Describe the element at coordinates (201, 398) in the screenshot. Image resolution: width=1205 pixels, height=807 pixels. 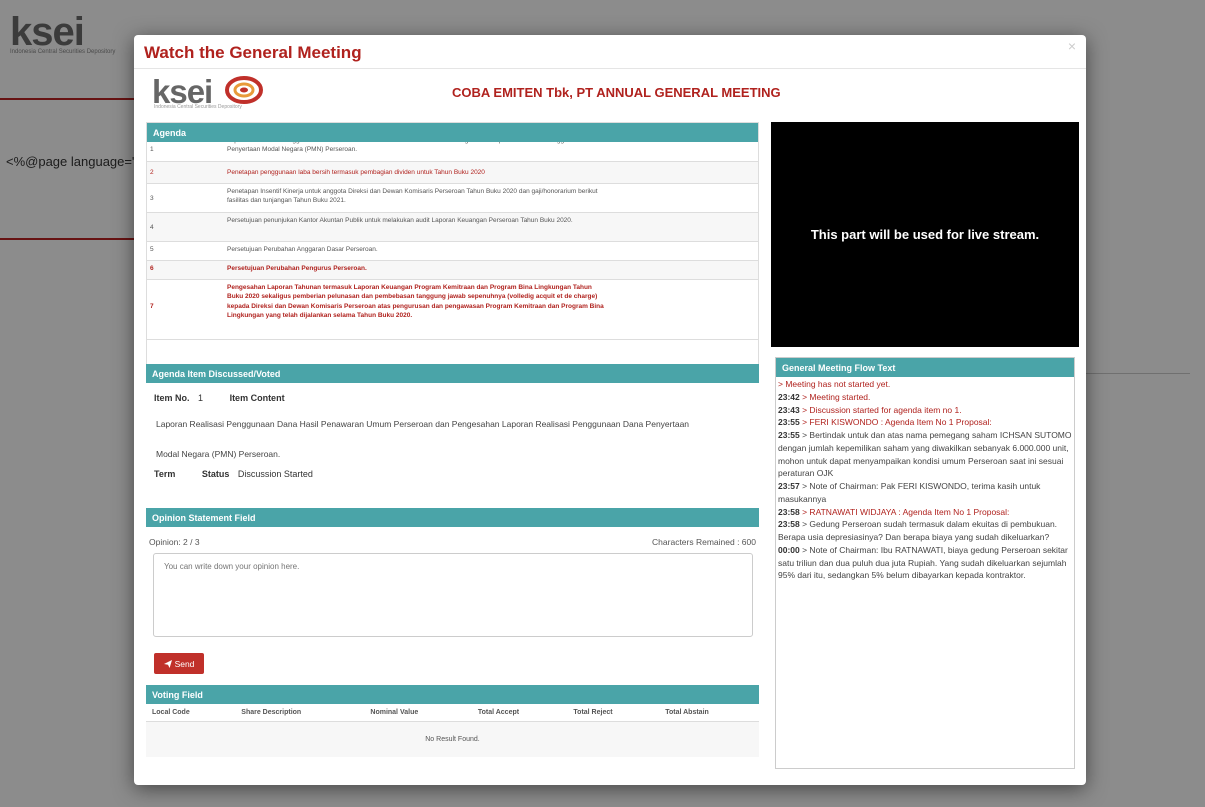
I see `item-no-value: 1` at that location.